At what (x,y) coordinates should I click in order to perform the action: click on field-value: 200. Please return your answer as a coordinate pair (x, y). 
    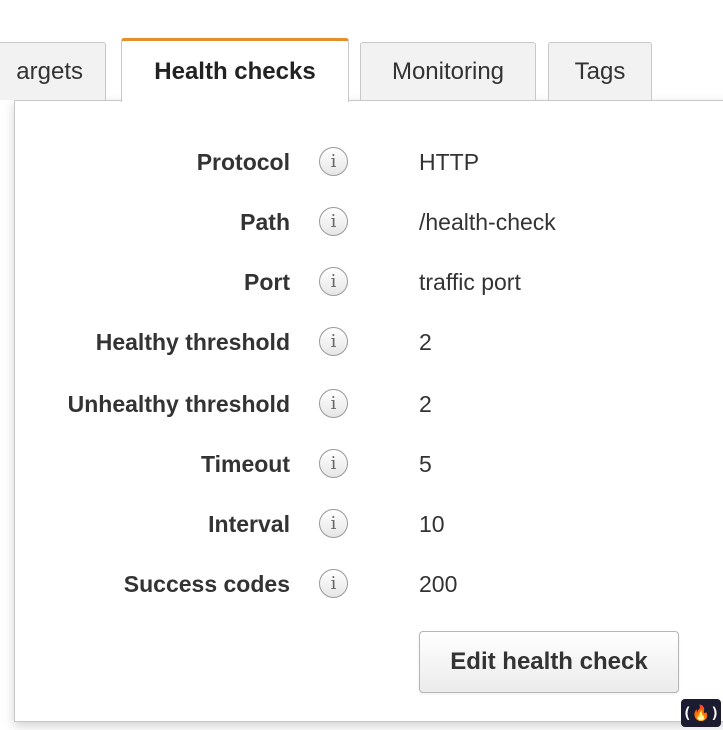
    Looking at the image, I should click on (438, 584).